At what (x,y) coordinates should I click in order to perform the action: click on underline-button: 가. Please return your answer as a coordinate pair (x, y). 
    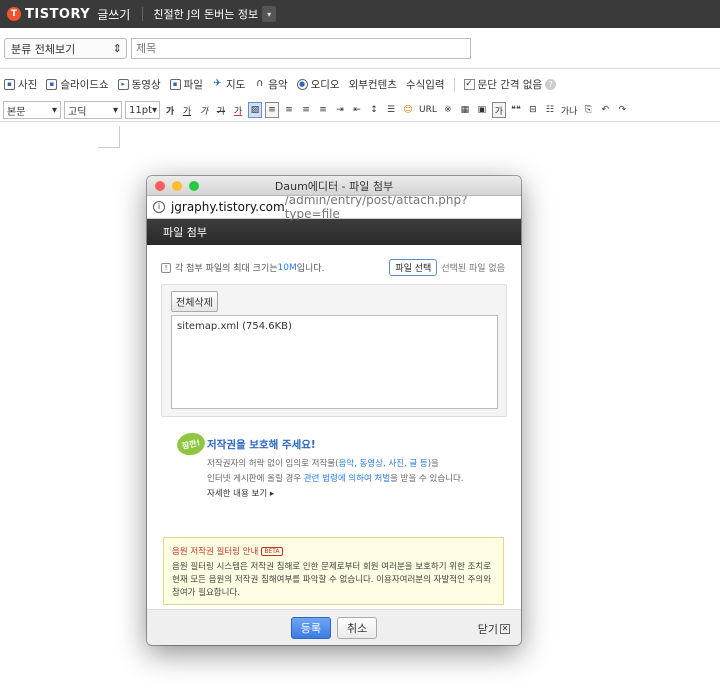
    Looking at the image, I should click on (187, 110).